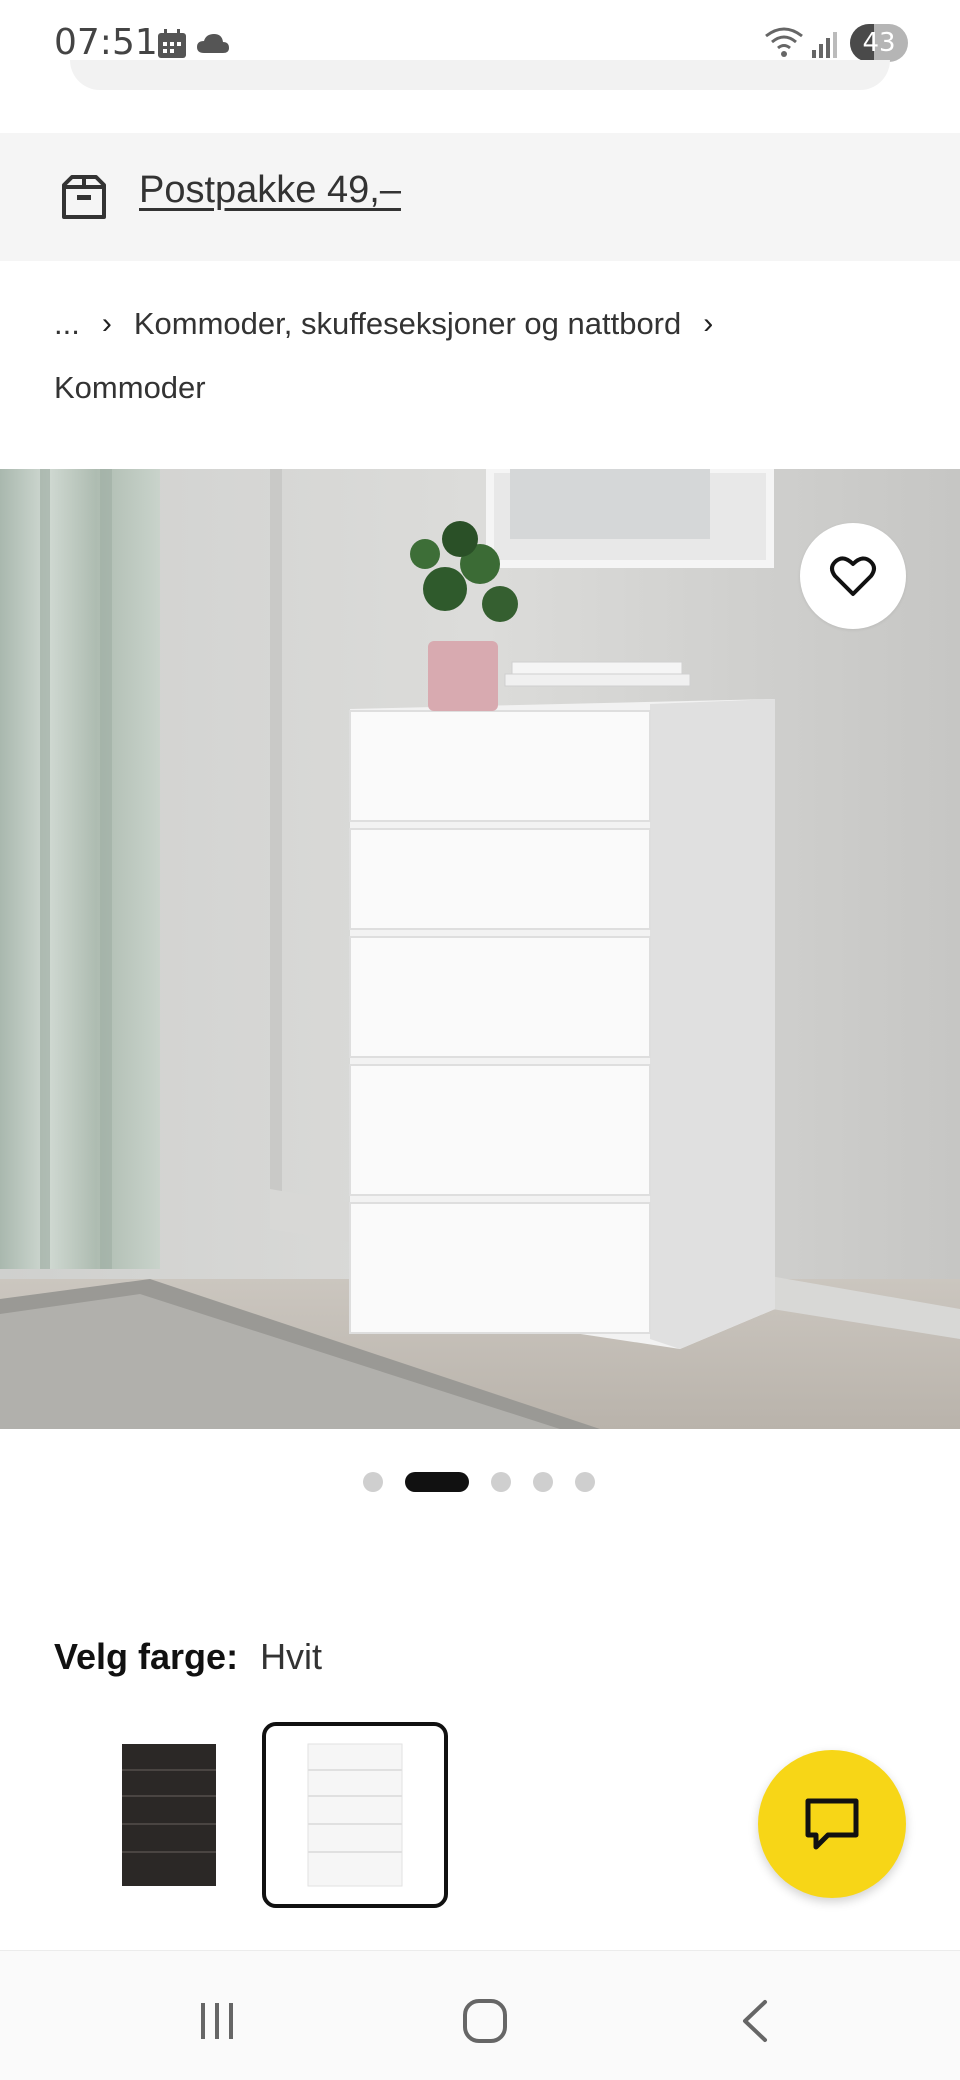 Image resolution: width=960 pixels, height=2080 pixels. Describe the element at coordinates (784, 42) in the screenshot. I see `wifi-icon` at that location.